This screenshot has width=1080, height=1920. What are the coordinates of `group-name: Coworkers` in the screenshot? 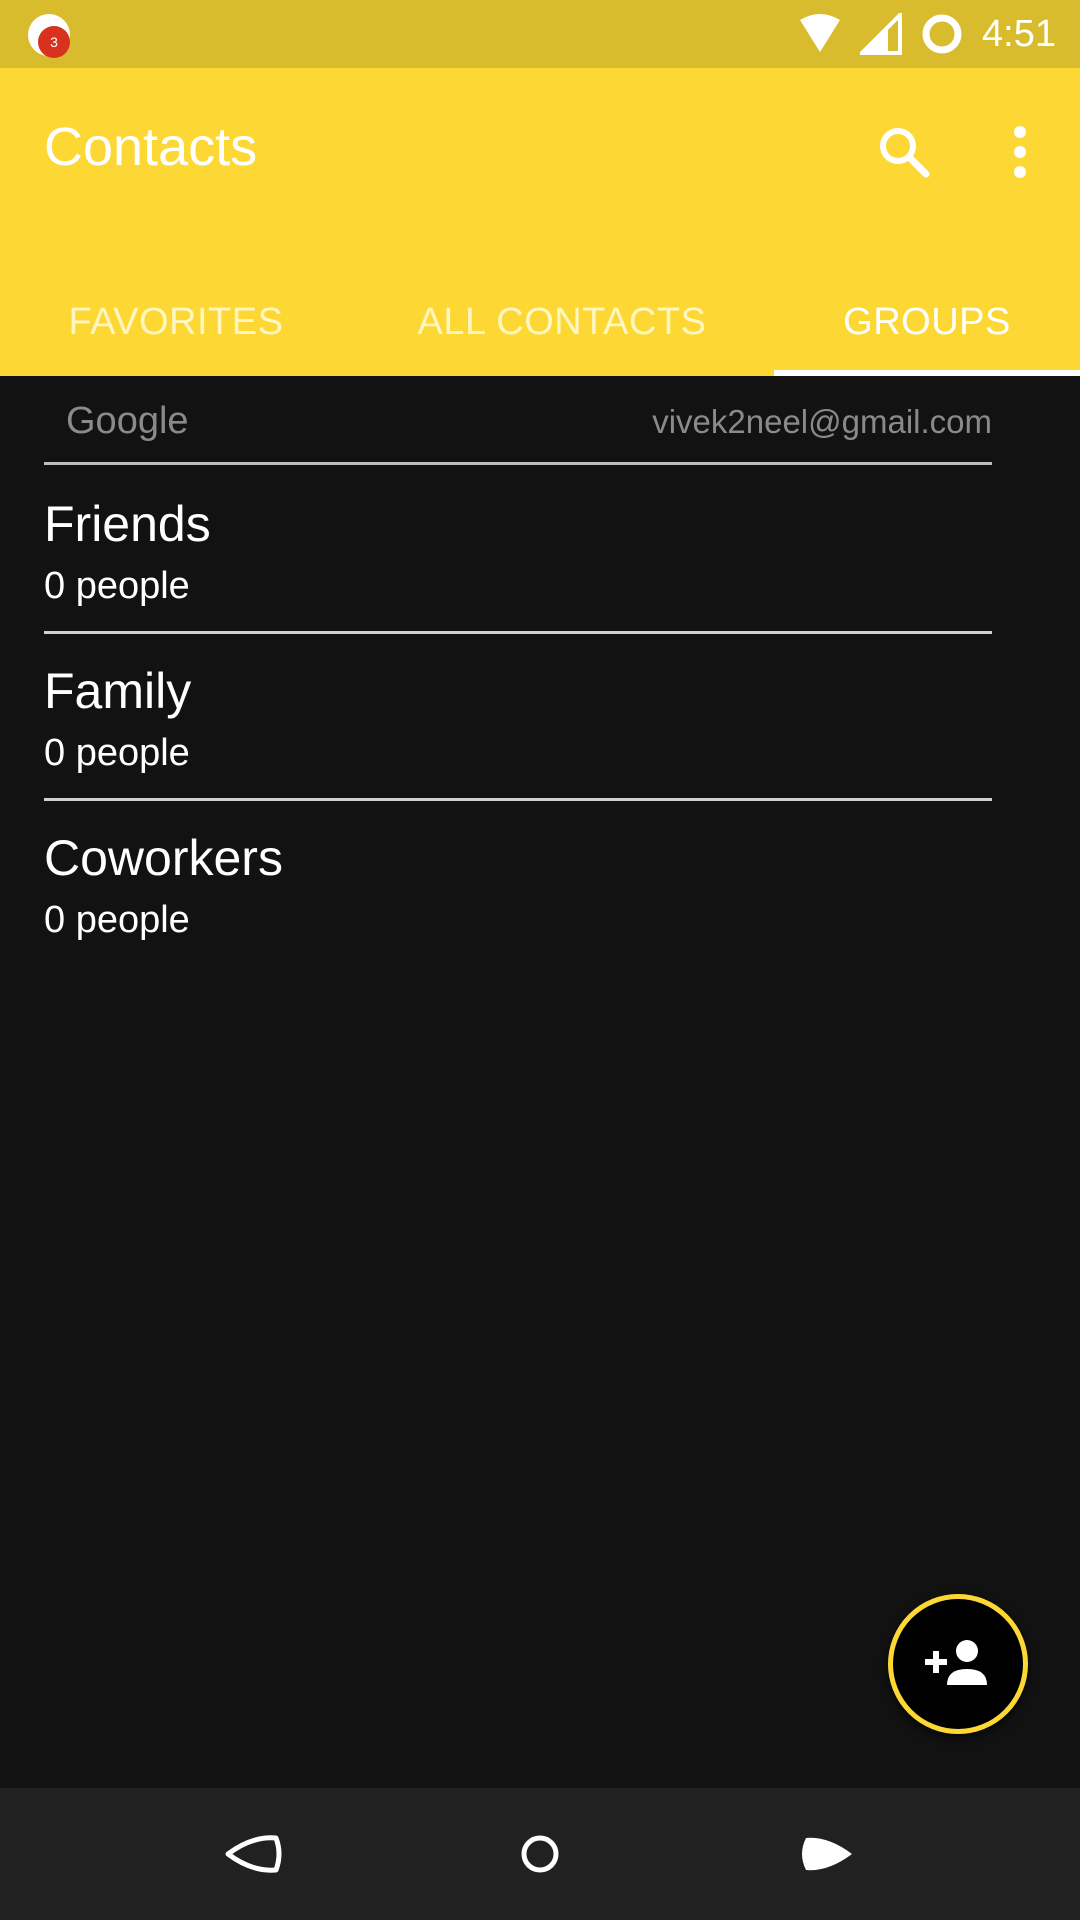 It's located at (163, 858).